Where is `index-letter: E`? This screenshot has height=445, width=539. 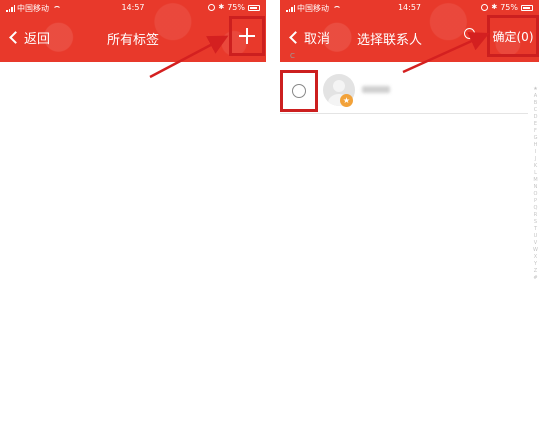 index-letter: E is located at coordinates (535, 124).